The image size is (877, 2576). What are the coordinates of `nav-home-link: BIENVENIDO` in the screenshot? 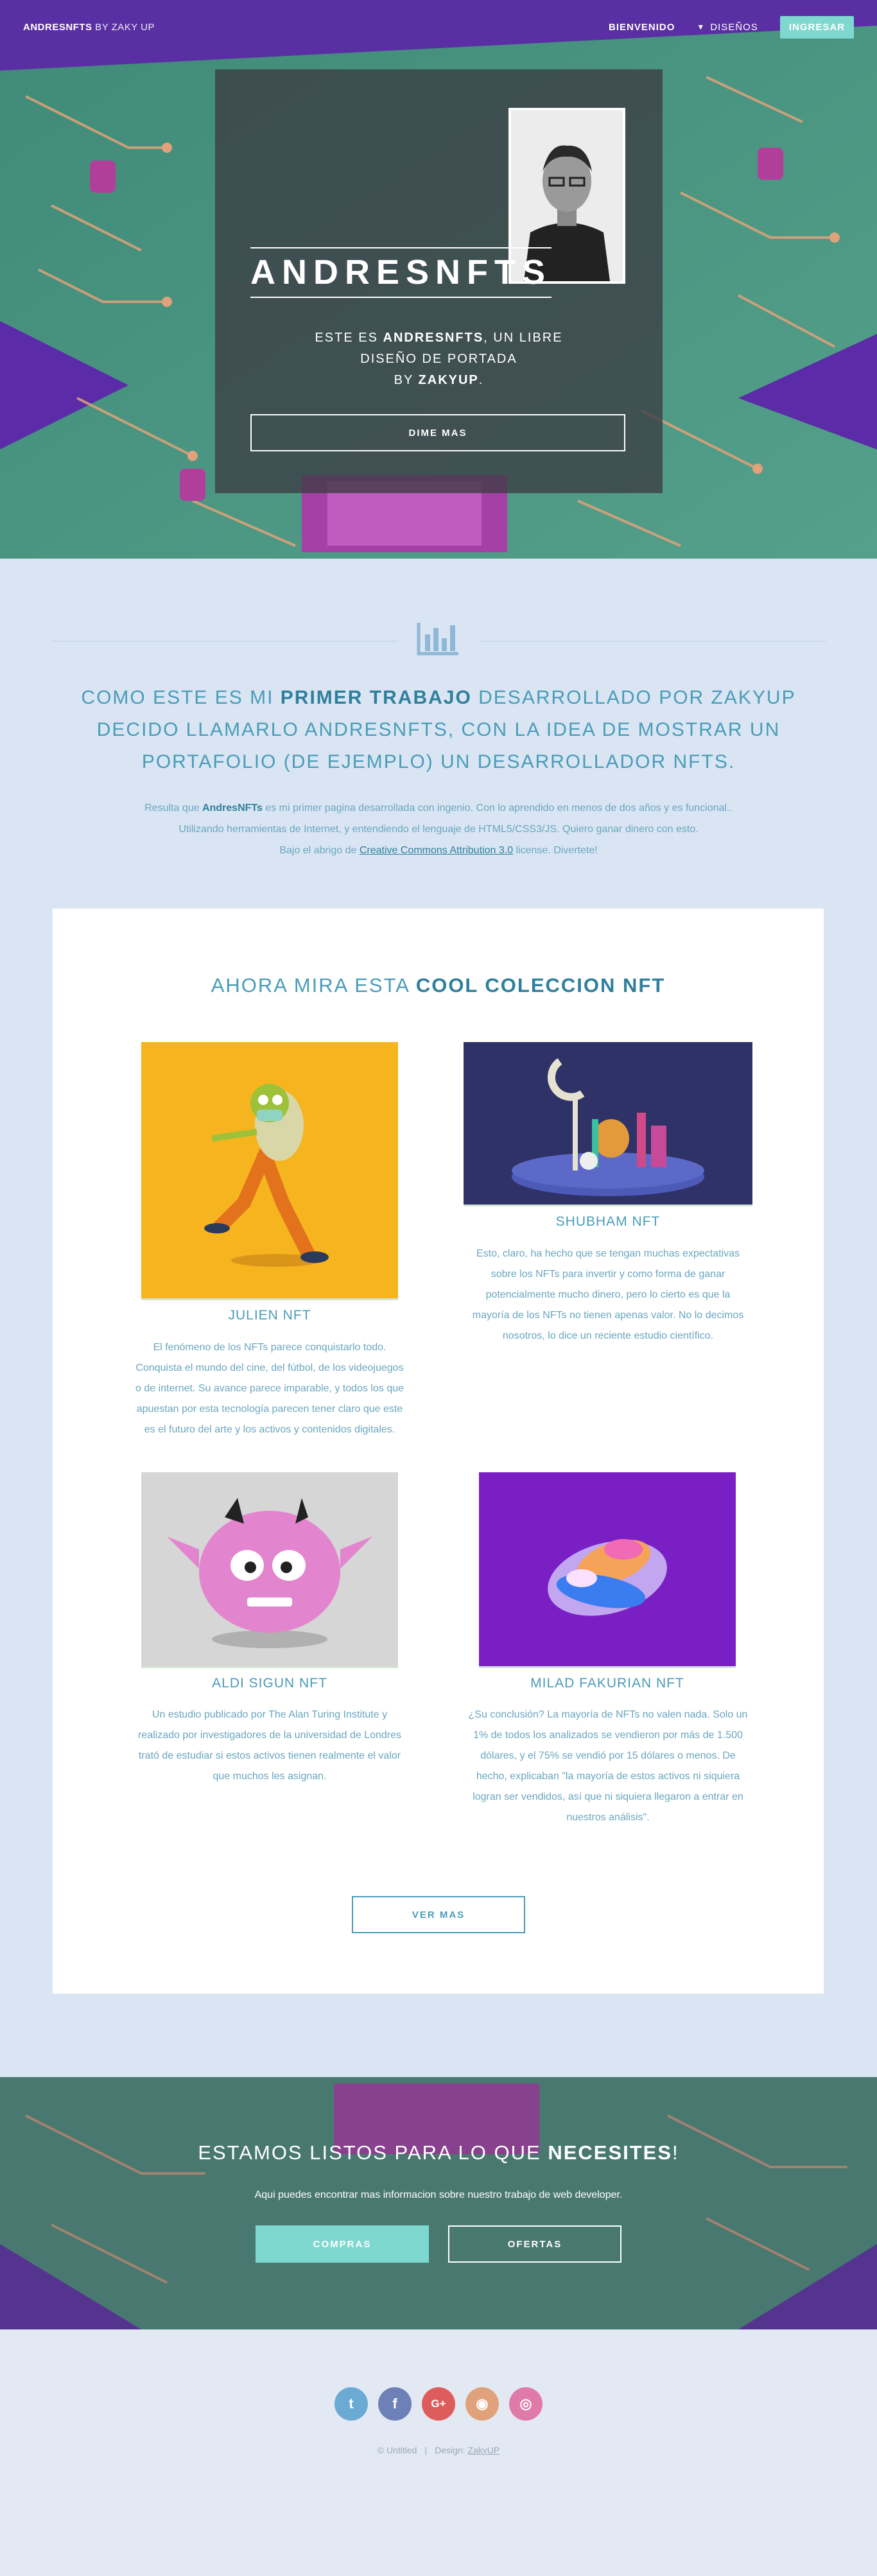 It's located at (642, 27).